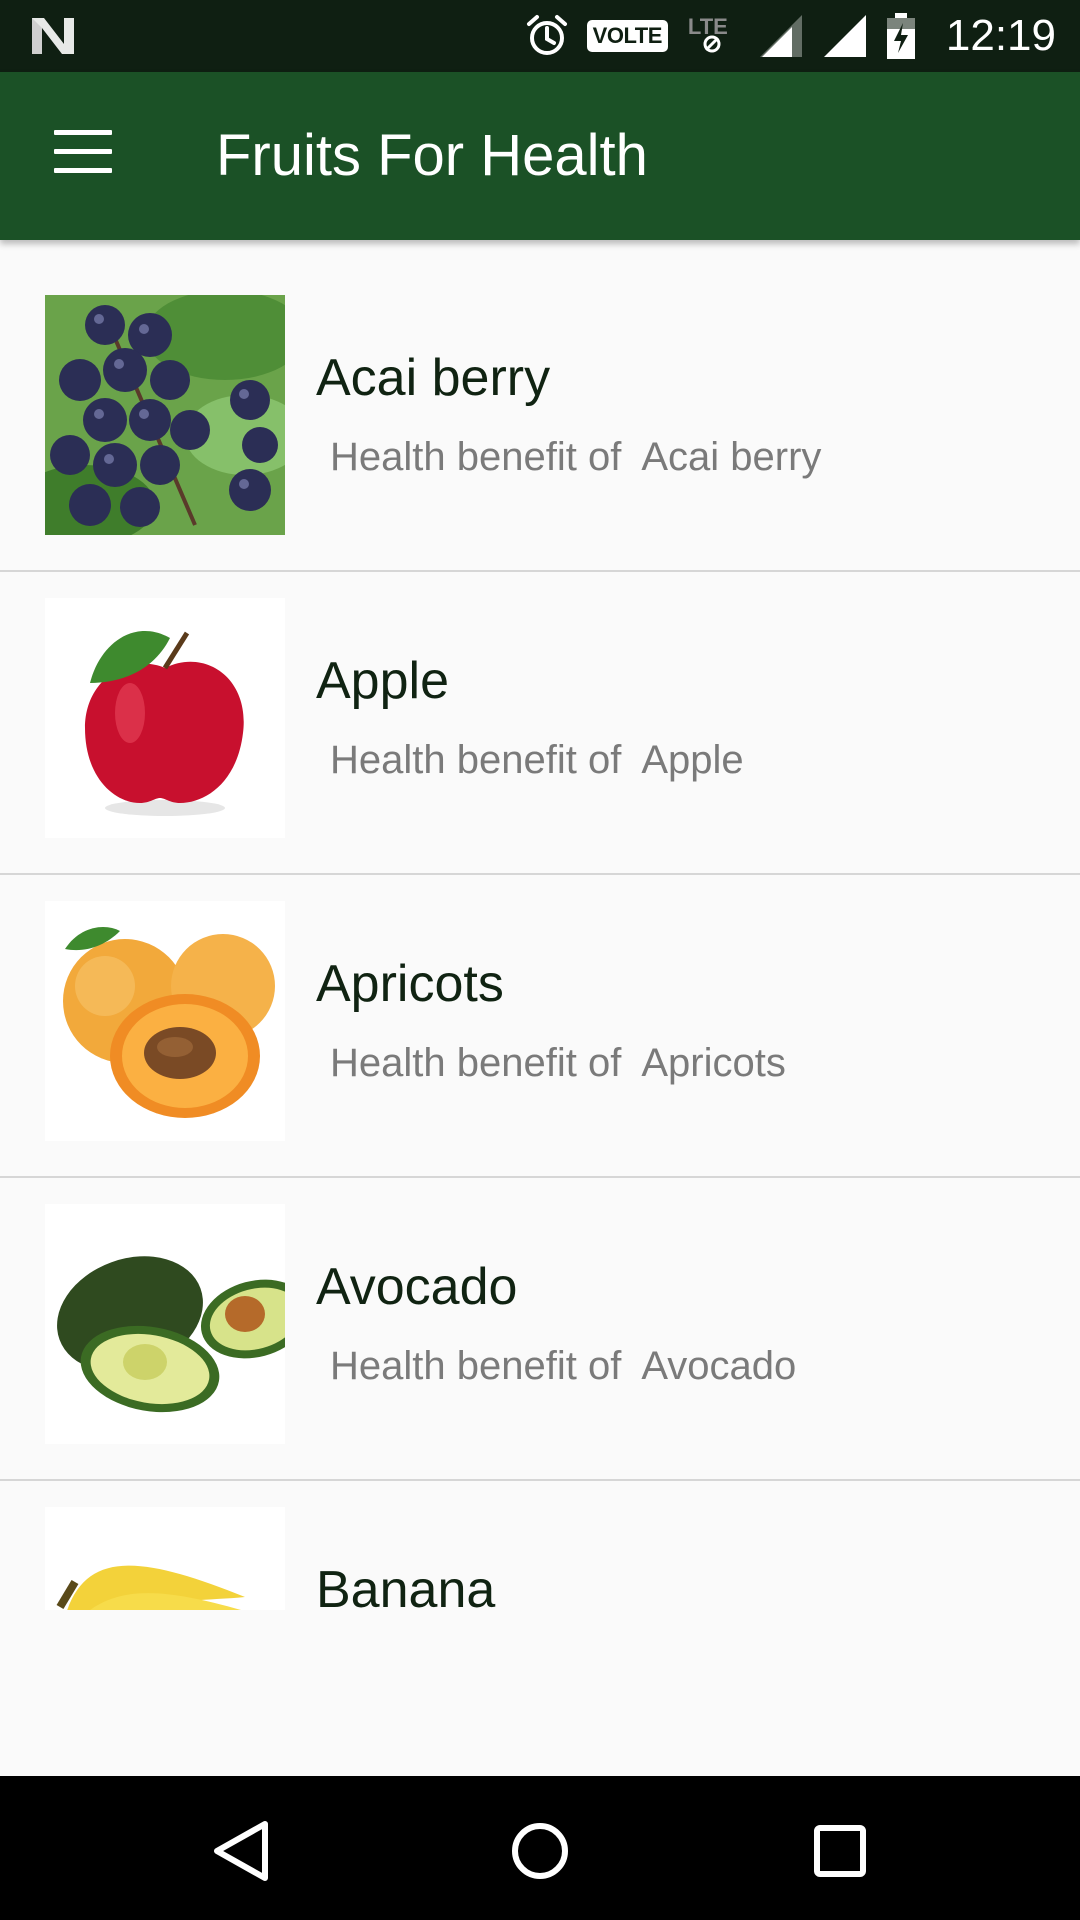 This screenshot has height=1920, width=1080. Describe the element at coordinates (540, 1531) in the screenshot. I see `list-item: Banana` at that location.